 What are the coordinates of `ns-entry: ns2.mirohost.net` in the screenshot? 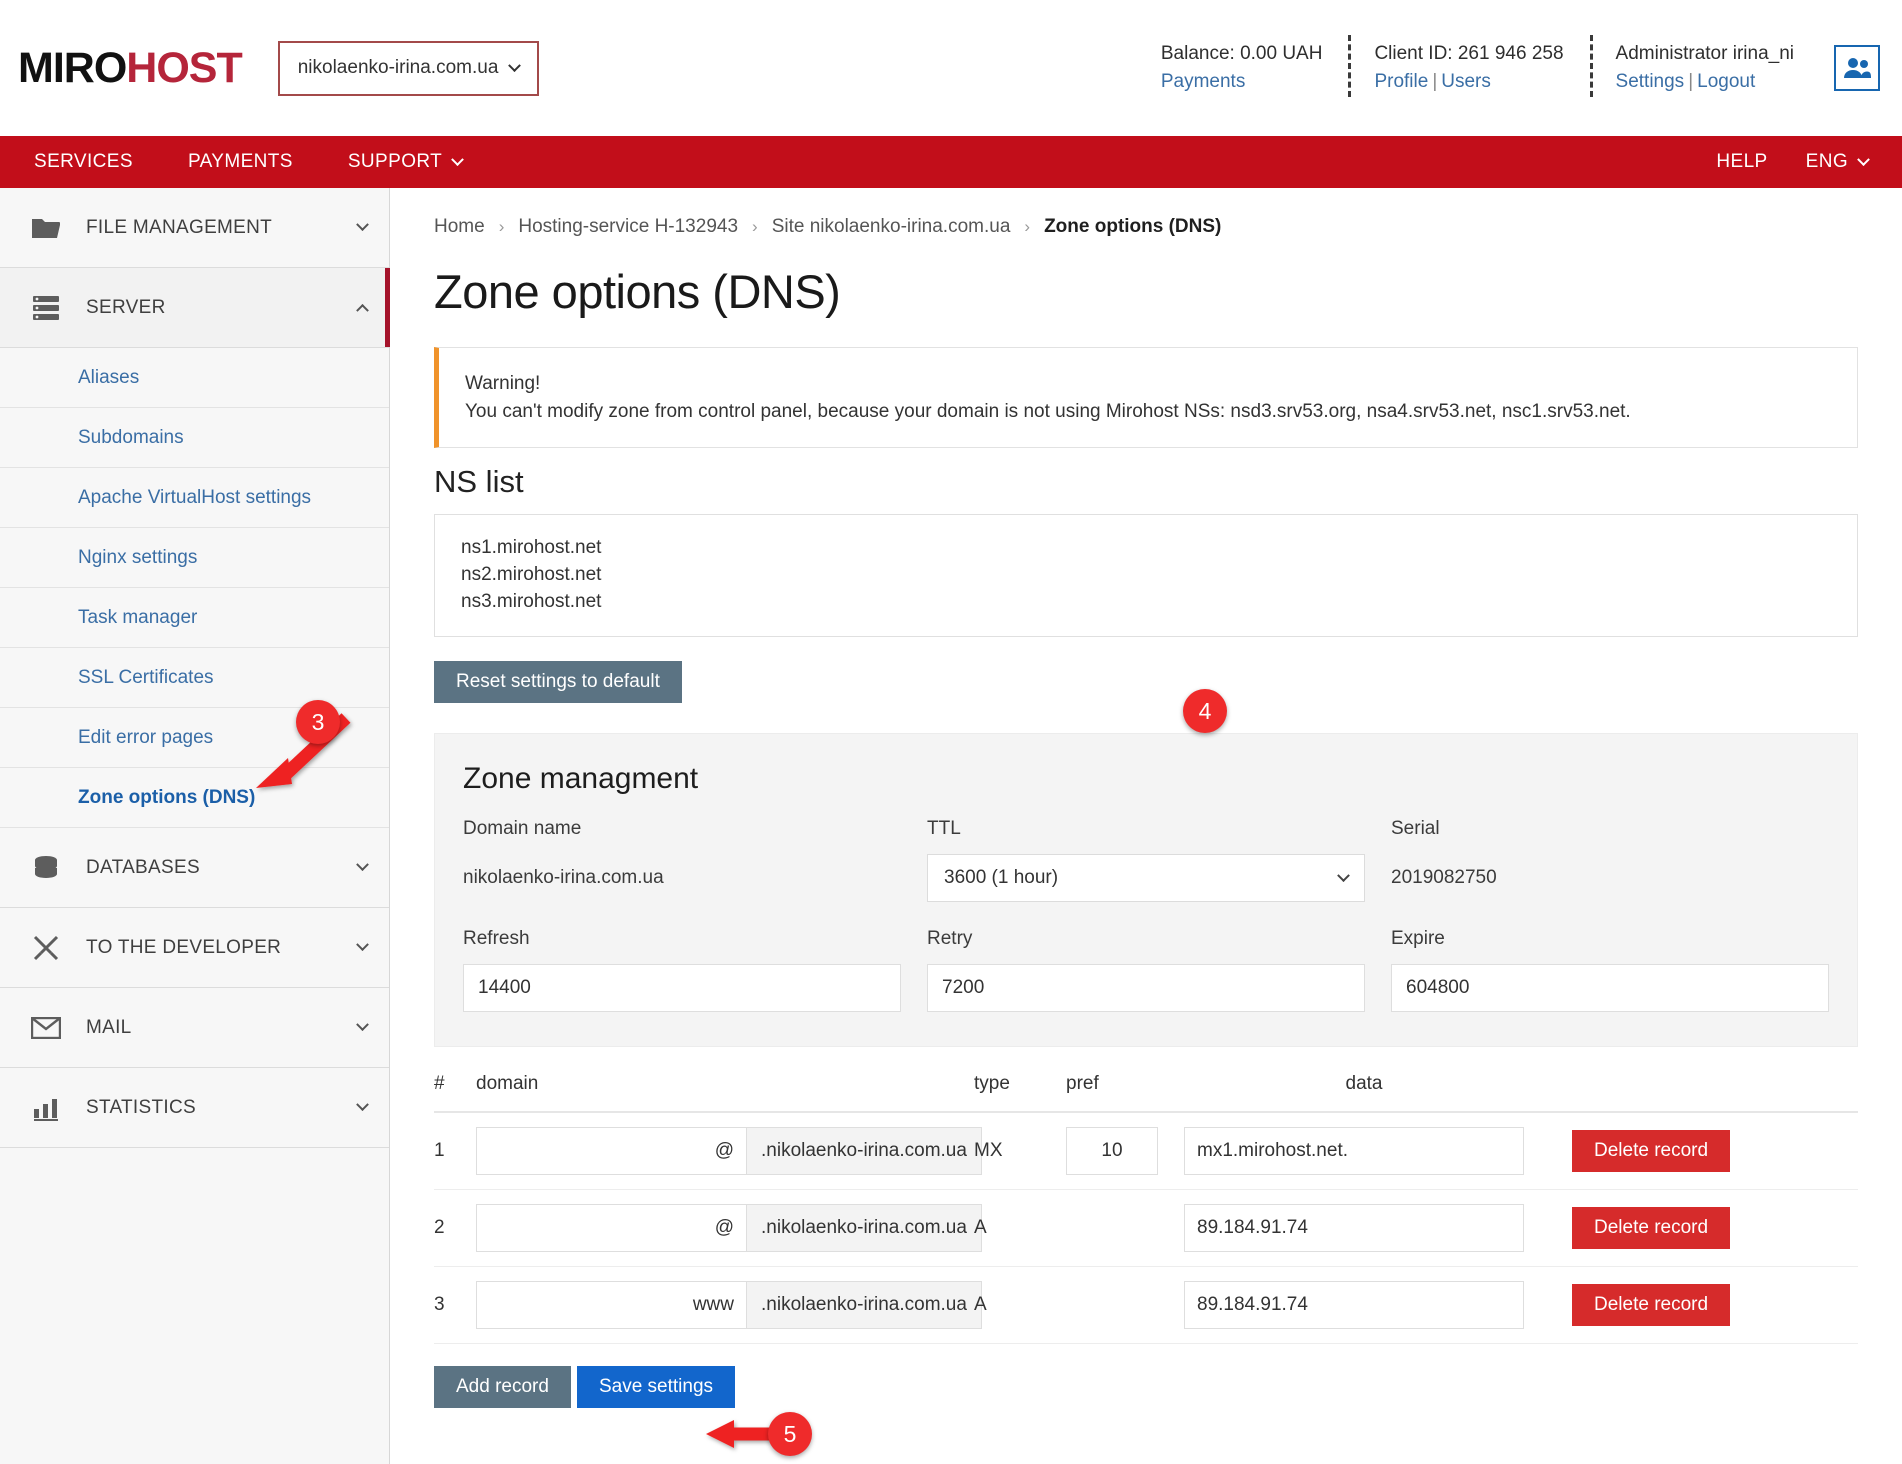 It's located at (531, 575).